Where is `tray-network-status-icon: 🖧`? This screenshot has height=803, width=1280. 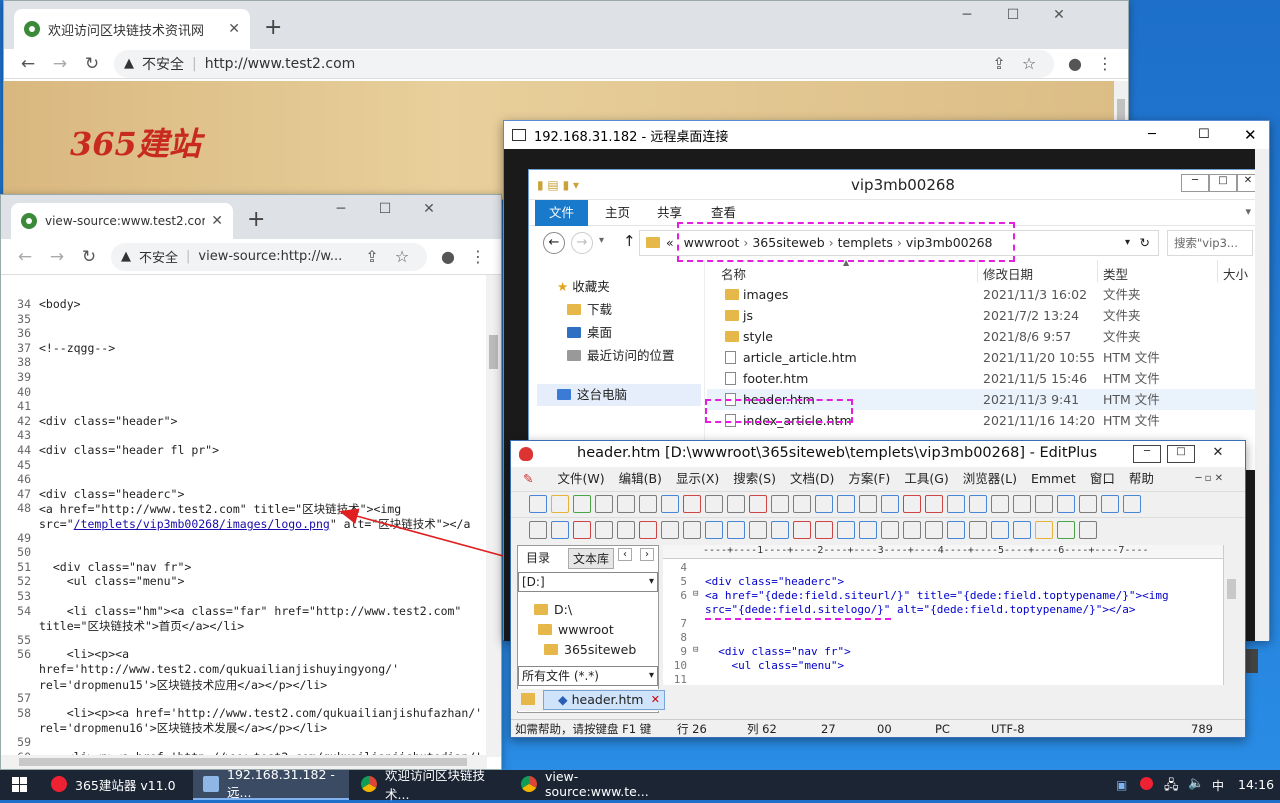
tray-network-status-icon: 🖧 is located at coordinates (1171, 787).